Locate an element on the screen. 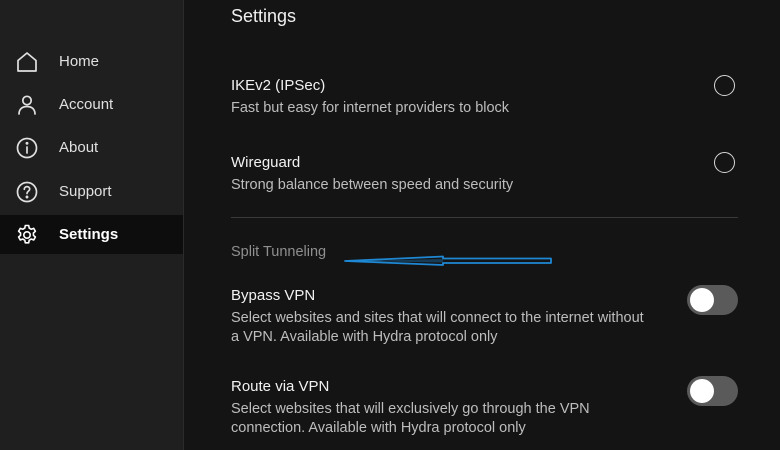  sidebar-item-home: Home is located at coordinates (91, 61).